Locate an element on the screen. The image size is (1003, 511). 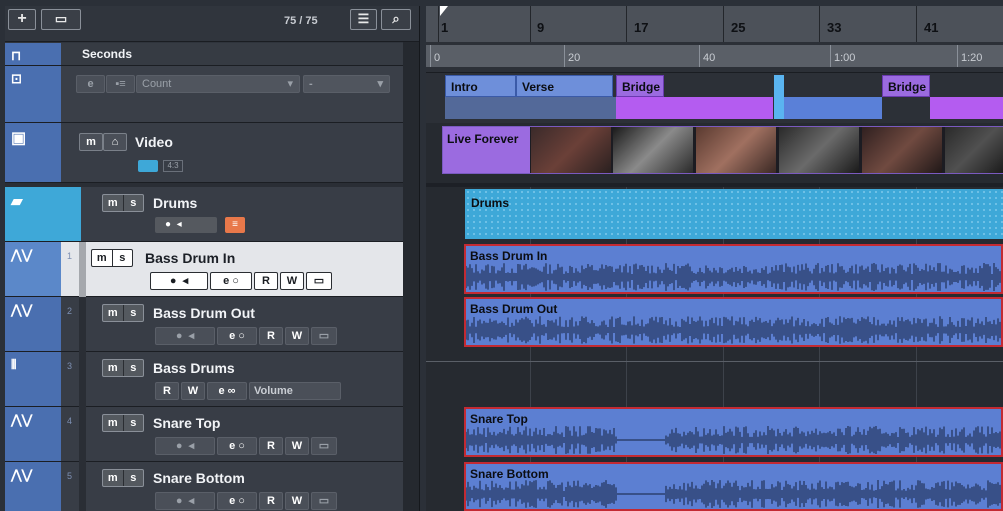
track-list-scrollbar is located at coordinates (411, 276).